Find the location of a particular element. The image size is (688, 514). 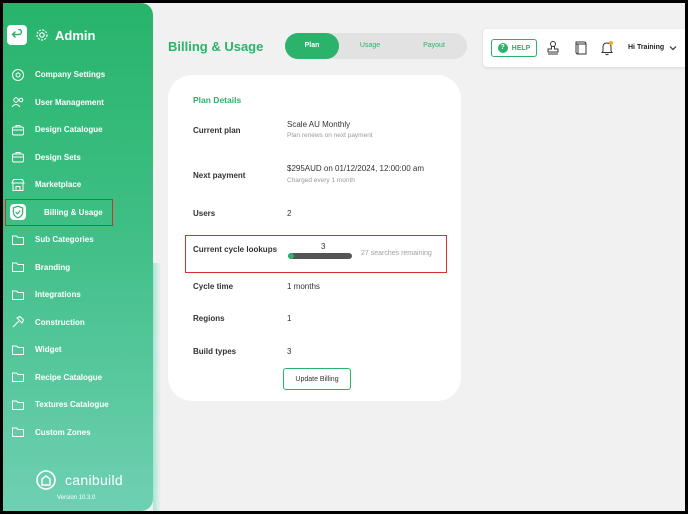

store-icon is located at coordinates (18, 184).